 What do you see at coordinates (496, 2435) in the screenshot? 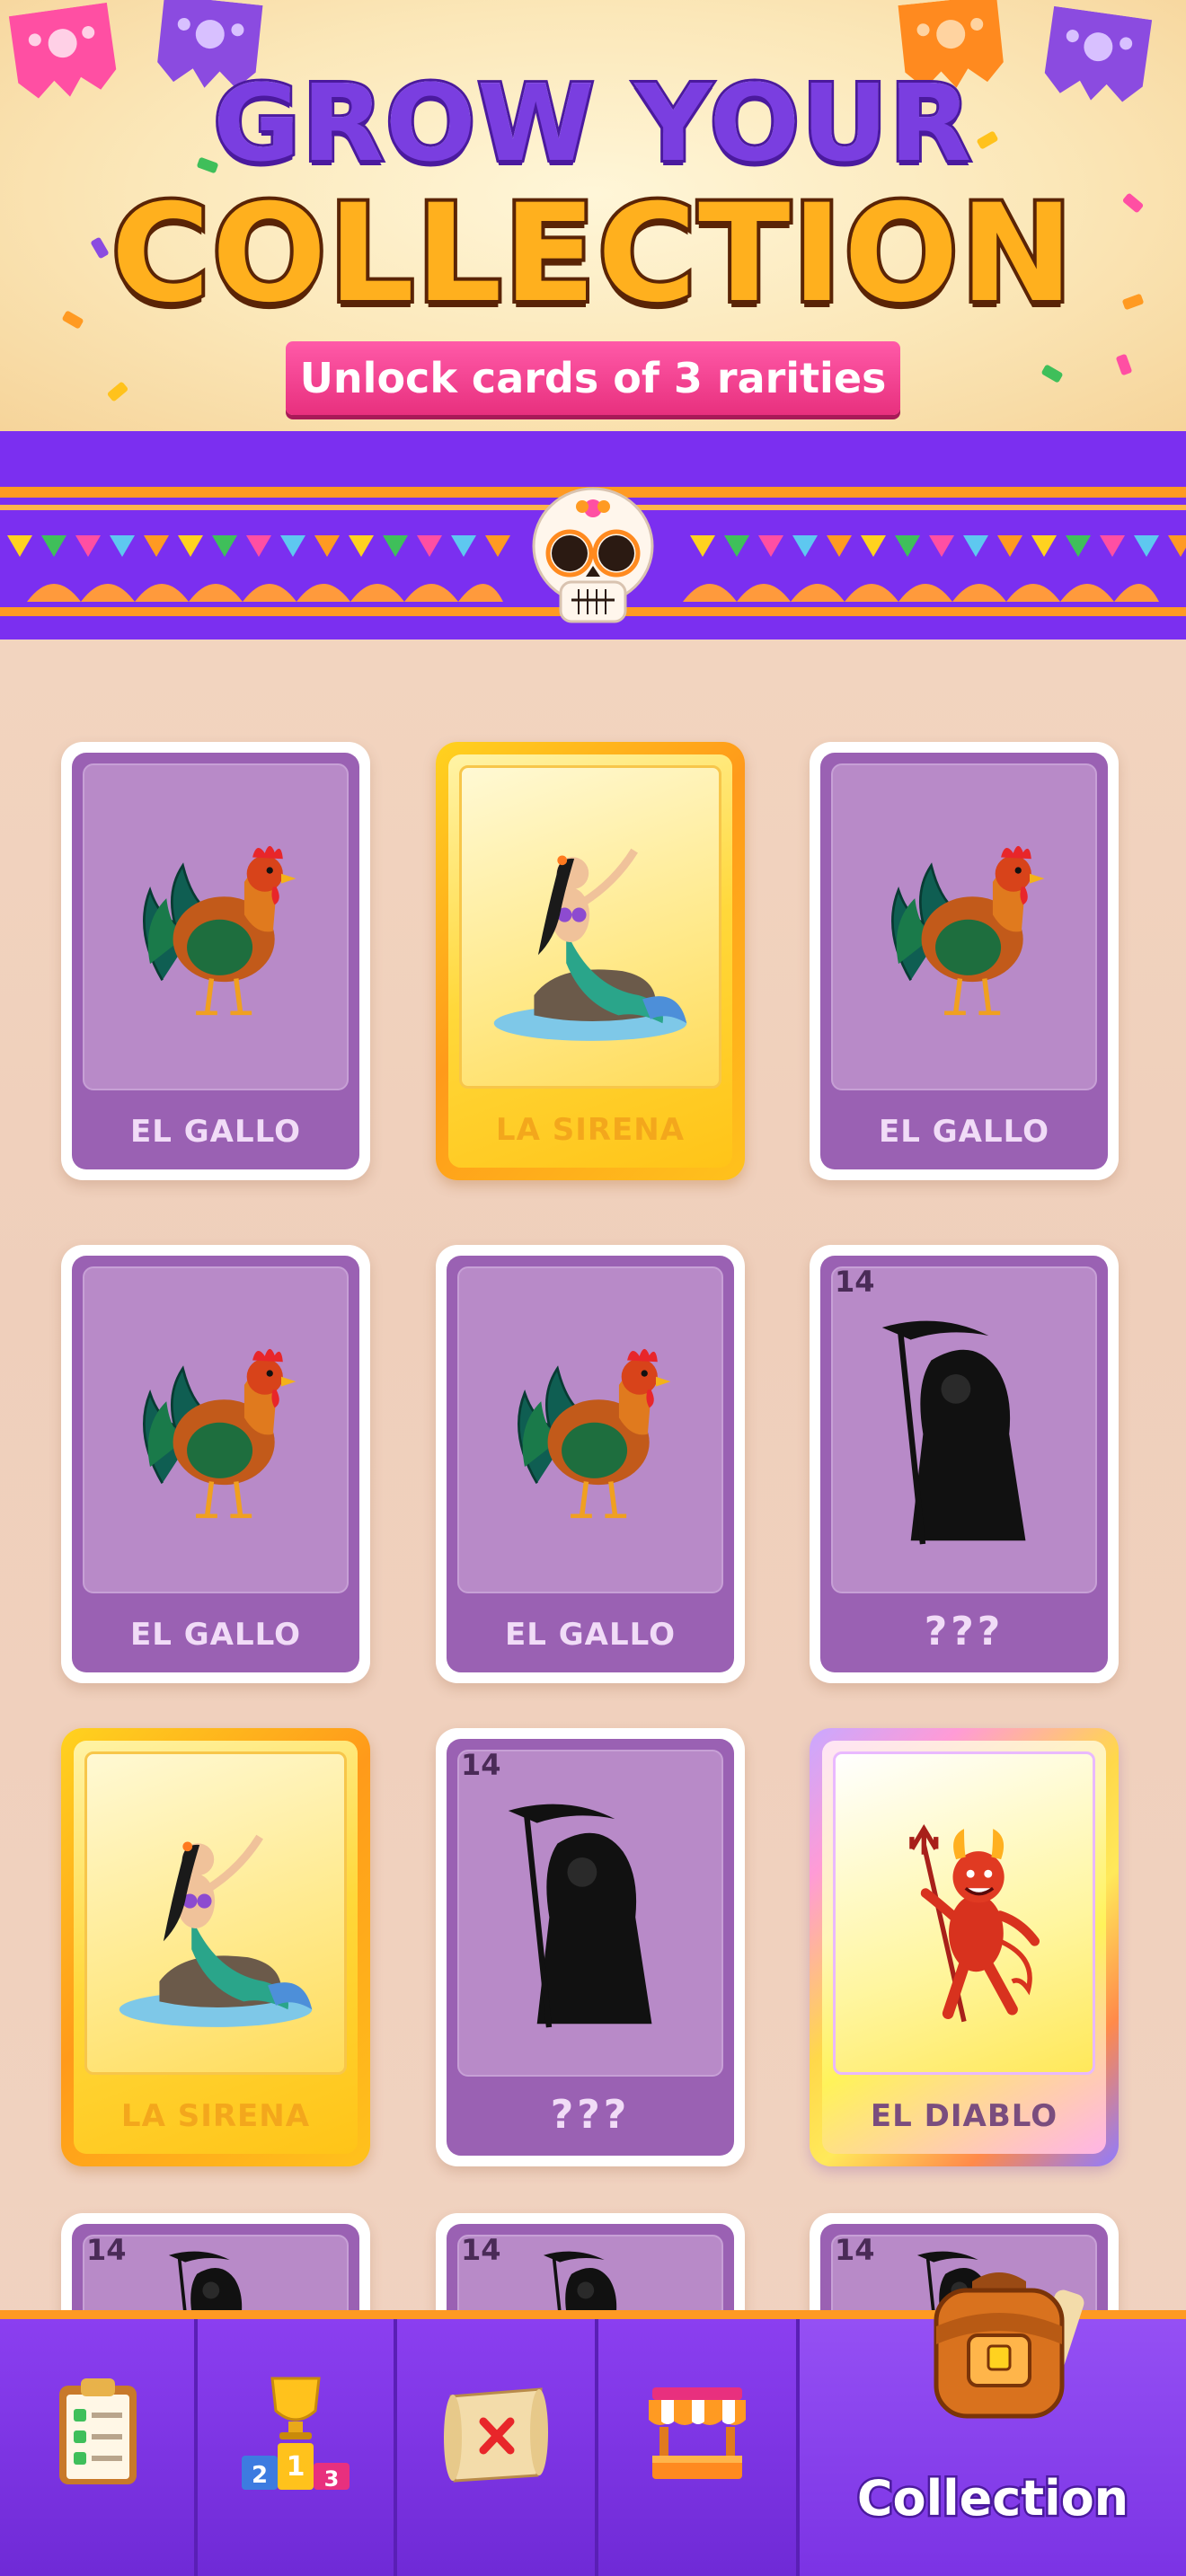
I see `treasure-map-icon` at bounding box center [496, 2435].